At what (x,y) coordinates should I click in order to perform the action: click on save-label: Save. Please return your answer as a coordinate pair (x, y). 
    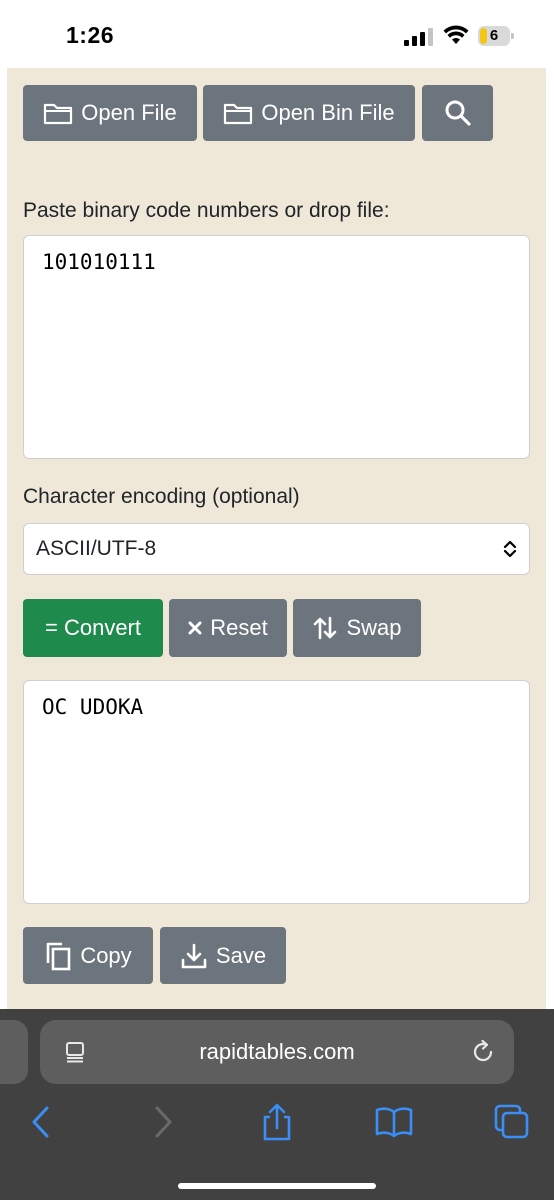
    Looking at the image, I should click on (241, 955).